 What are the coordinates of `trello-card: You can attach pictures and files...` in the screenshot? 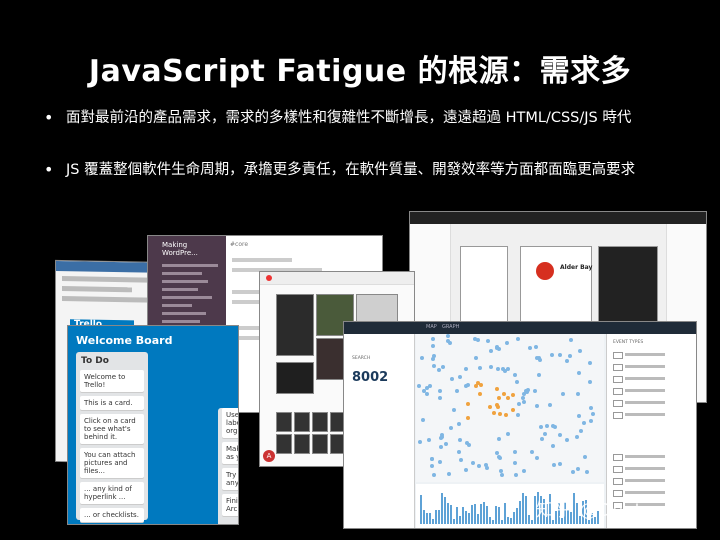 It's located at (112, 463).